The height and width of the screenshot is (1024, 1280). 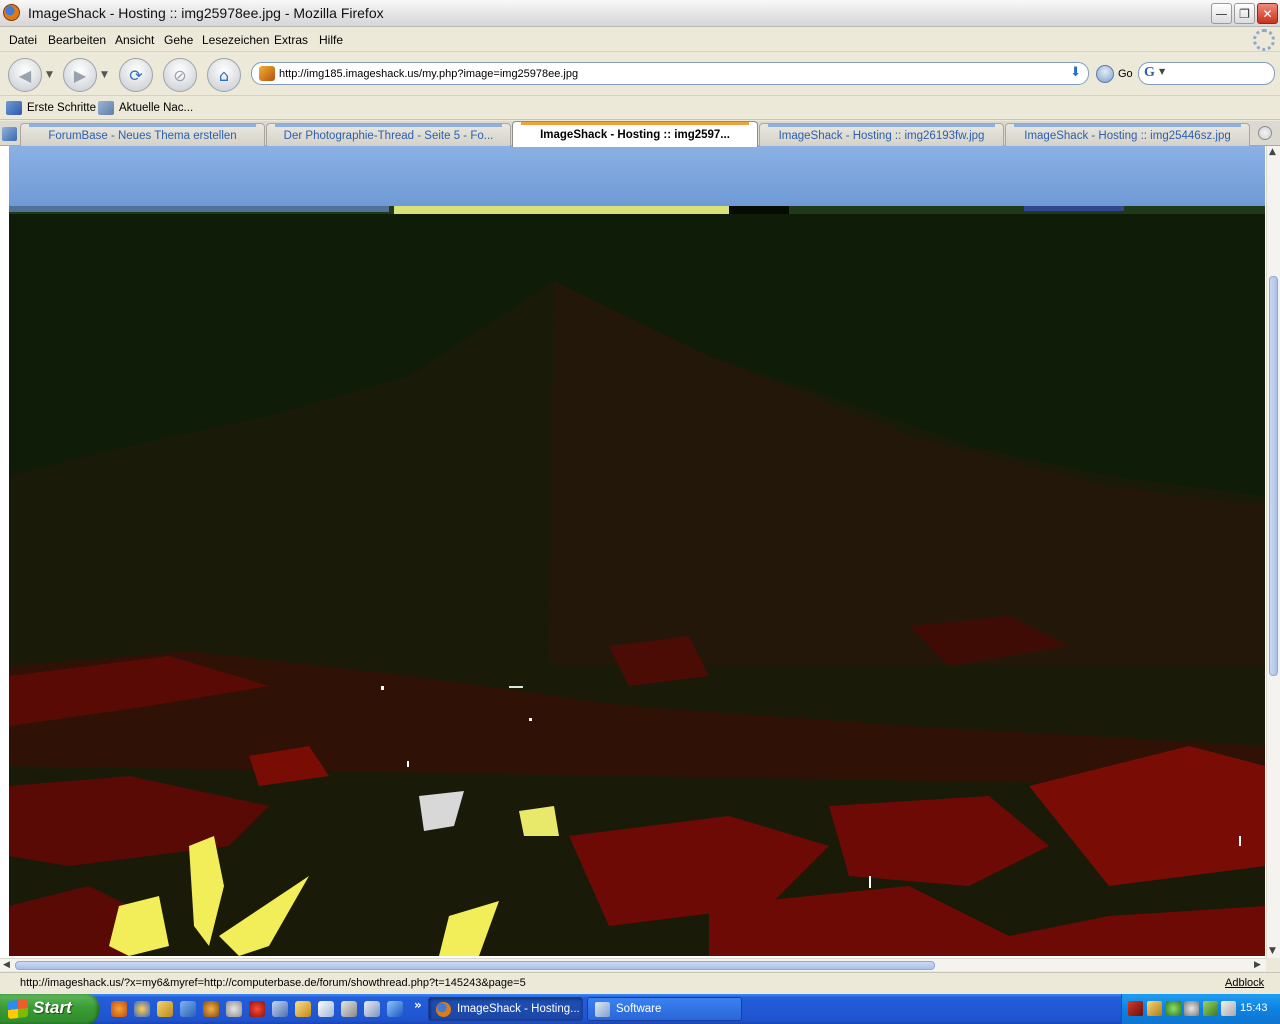 I want to click on tab-forumbase: ForumBase - Neues Thema erstellen, so click(x=142, y=134).